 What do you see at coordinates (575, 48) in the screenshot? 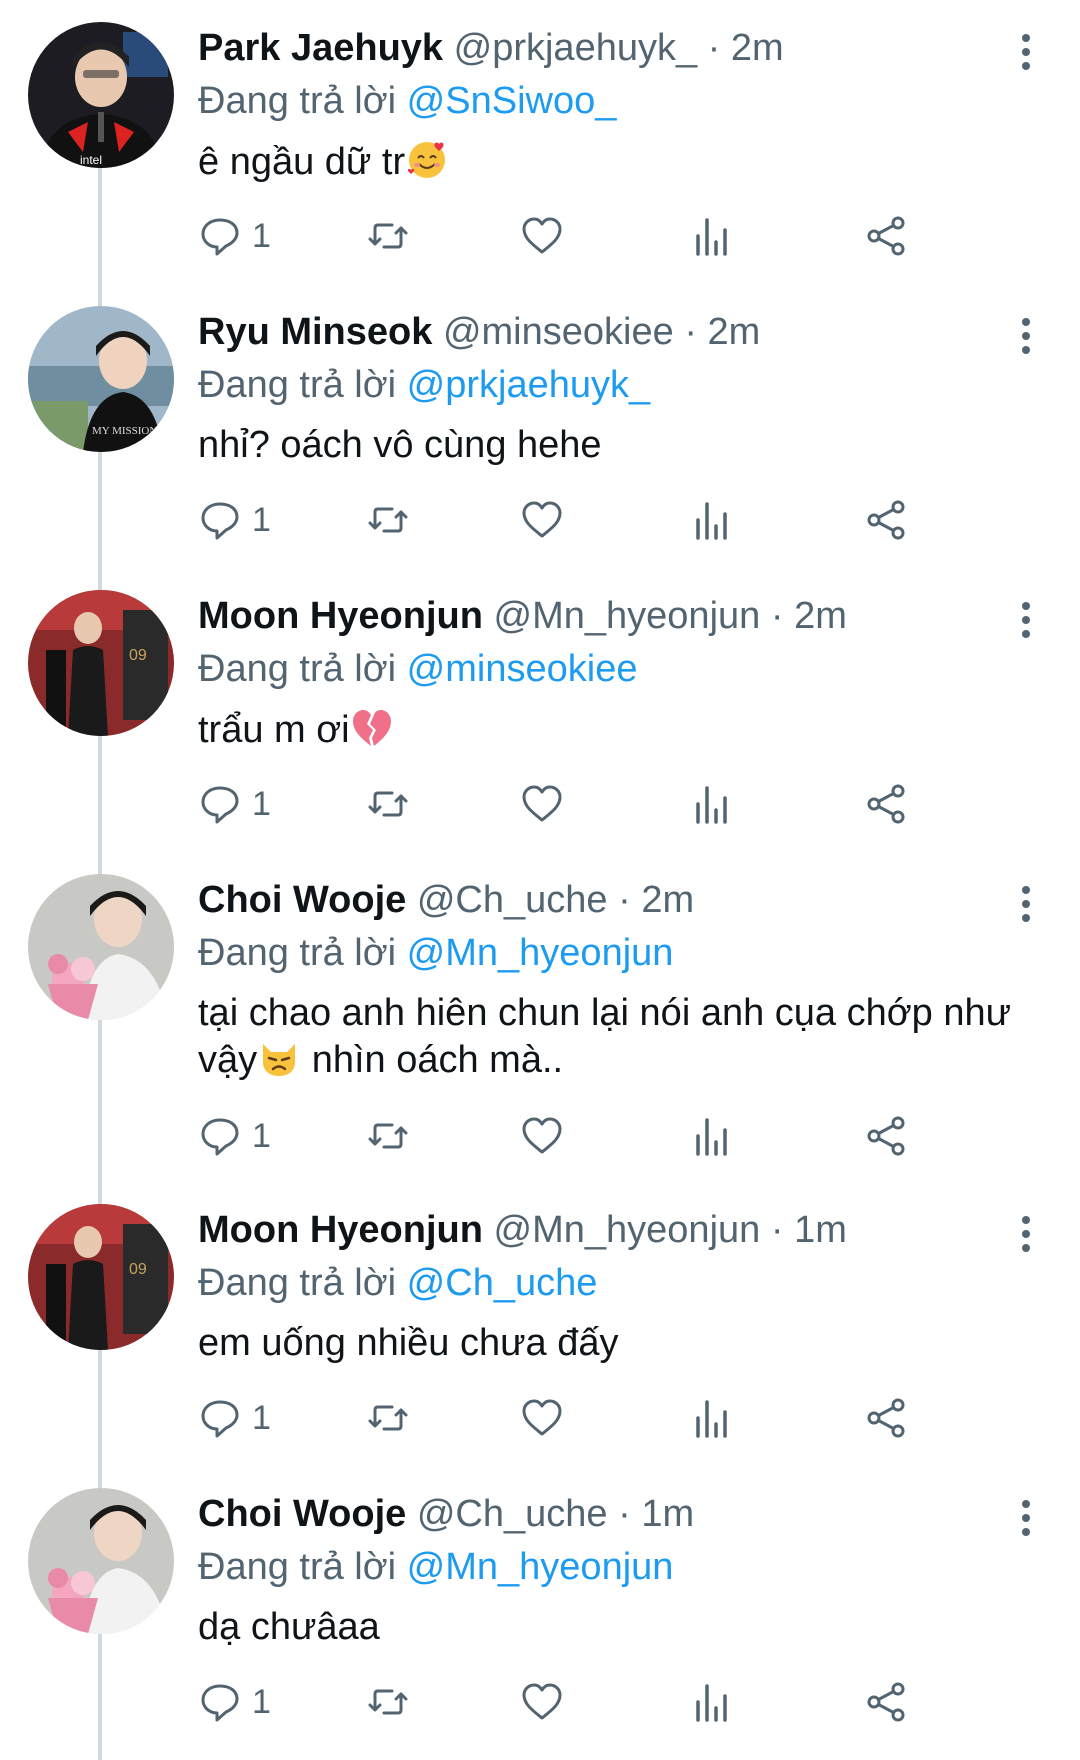
I see `user-handle: @prkjaehuyk_` at bounding box center [575, 48].